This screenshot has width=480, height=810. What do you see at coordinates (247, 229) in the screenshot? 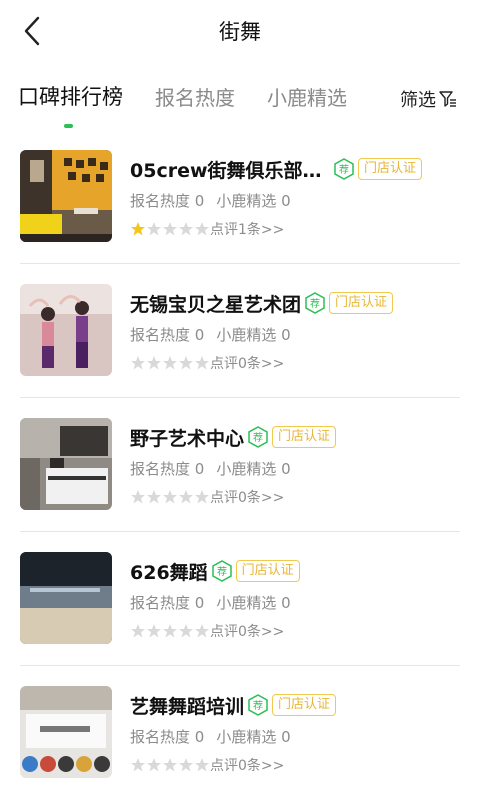
I see `review-link: 点评1条>>` at bounding box center [247, 229].